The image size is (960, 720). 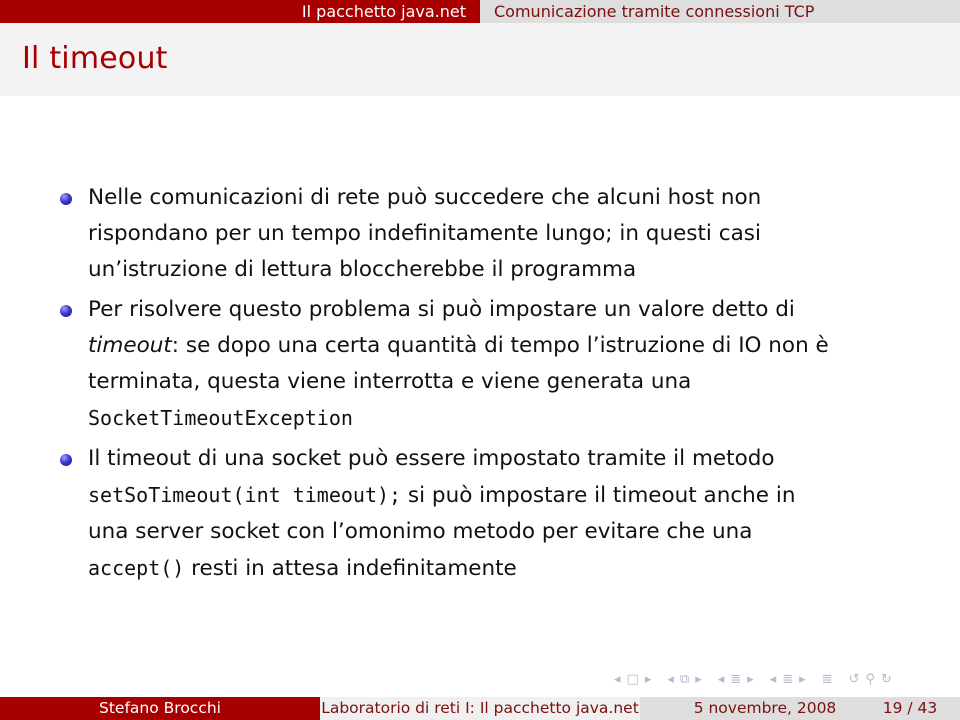 What do you see at coordinates (617, 679) in the screenshot?
I see `nav-prev-frame-icon: ◂` at bounding box center [617, 679].